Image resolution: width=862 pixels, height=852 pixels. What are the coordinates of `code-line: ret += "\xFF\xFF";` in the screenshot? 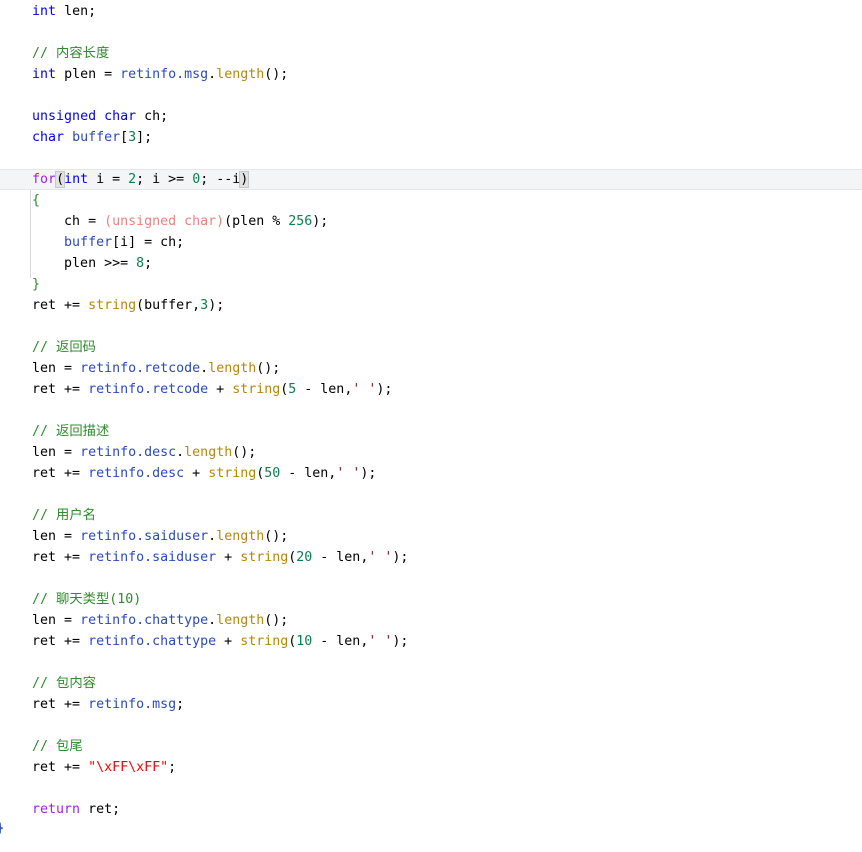 It's located at (431, 767).